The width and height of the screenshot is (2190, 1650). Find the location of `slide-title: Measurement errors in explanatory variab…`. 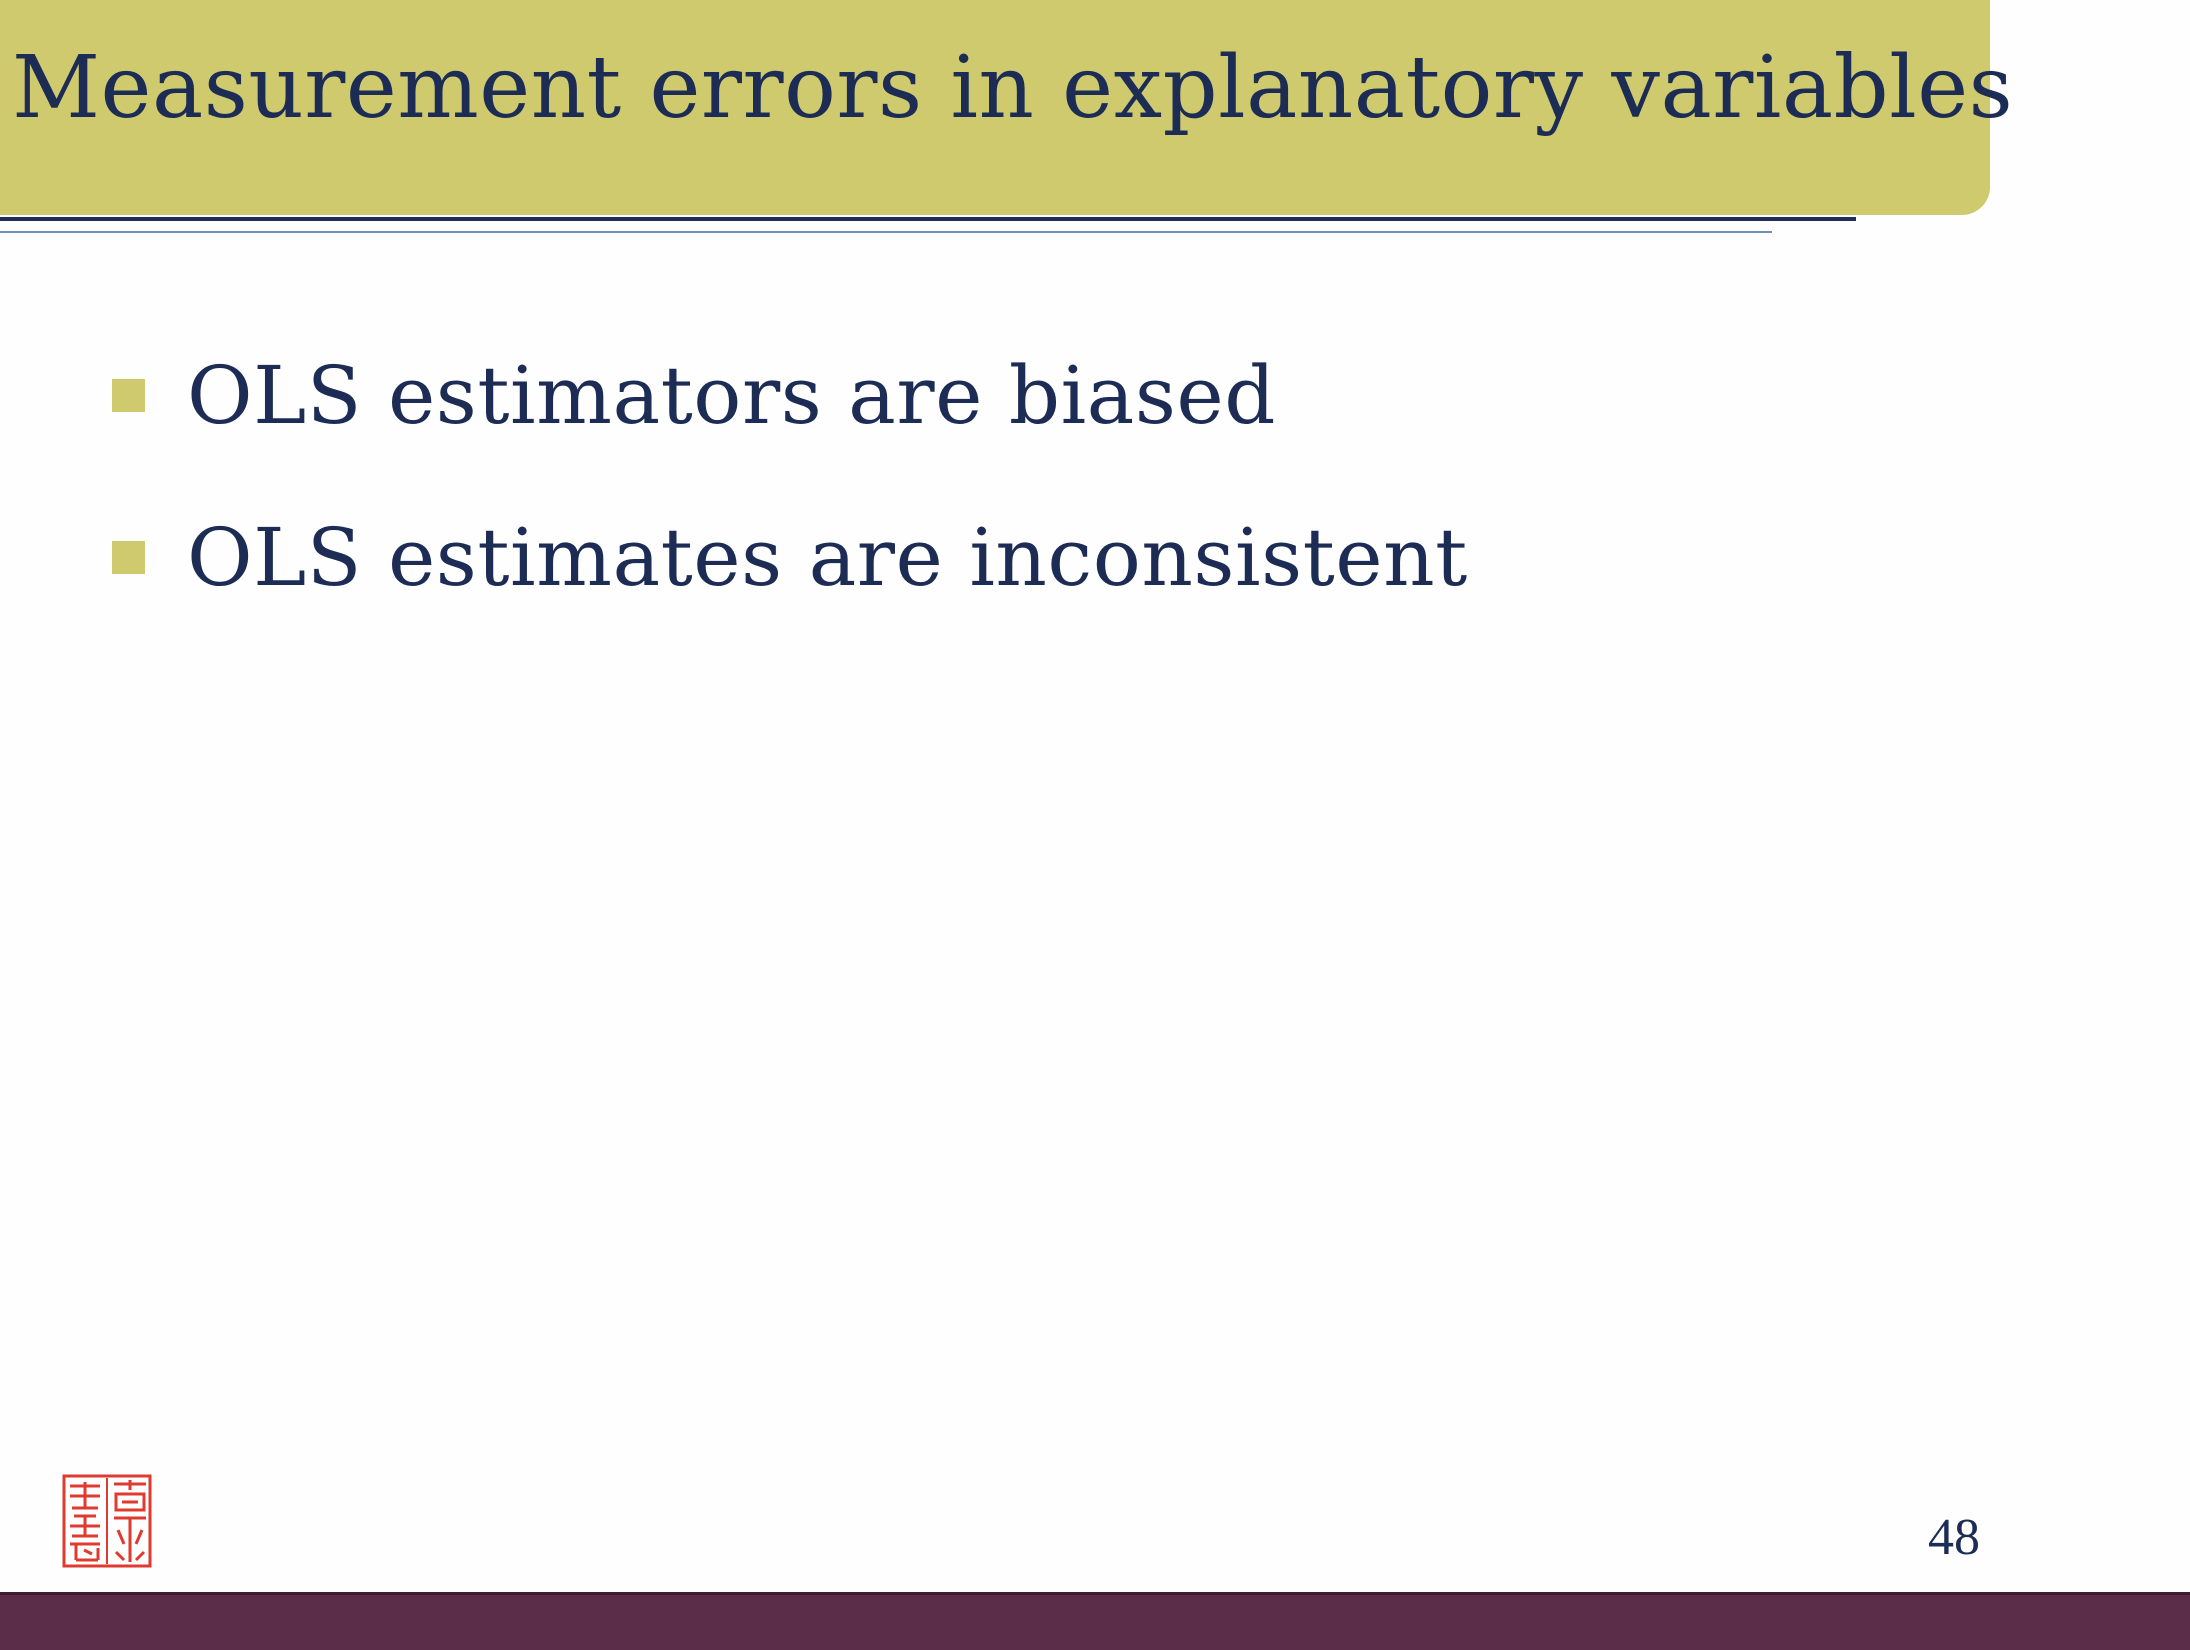

slide-title: Measurement errors in explanatory variab… is located at coordinates (1013, 88).